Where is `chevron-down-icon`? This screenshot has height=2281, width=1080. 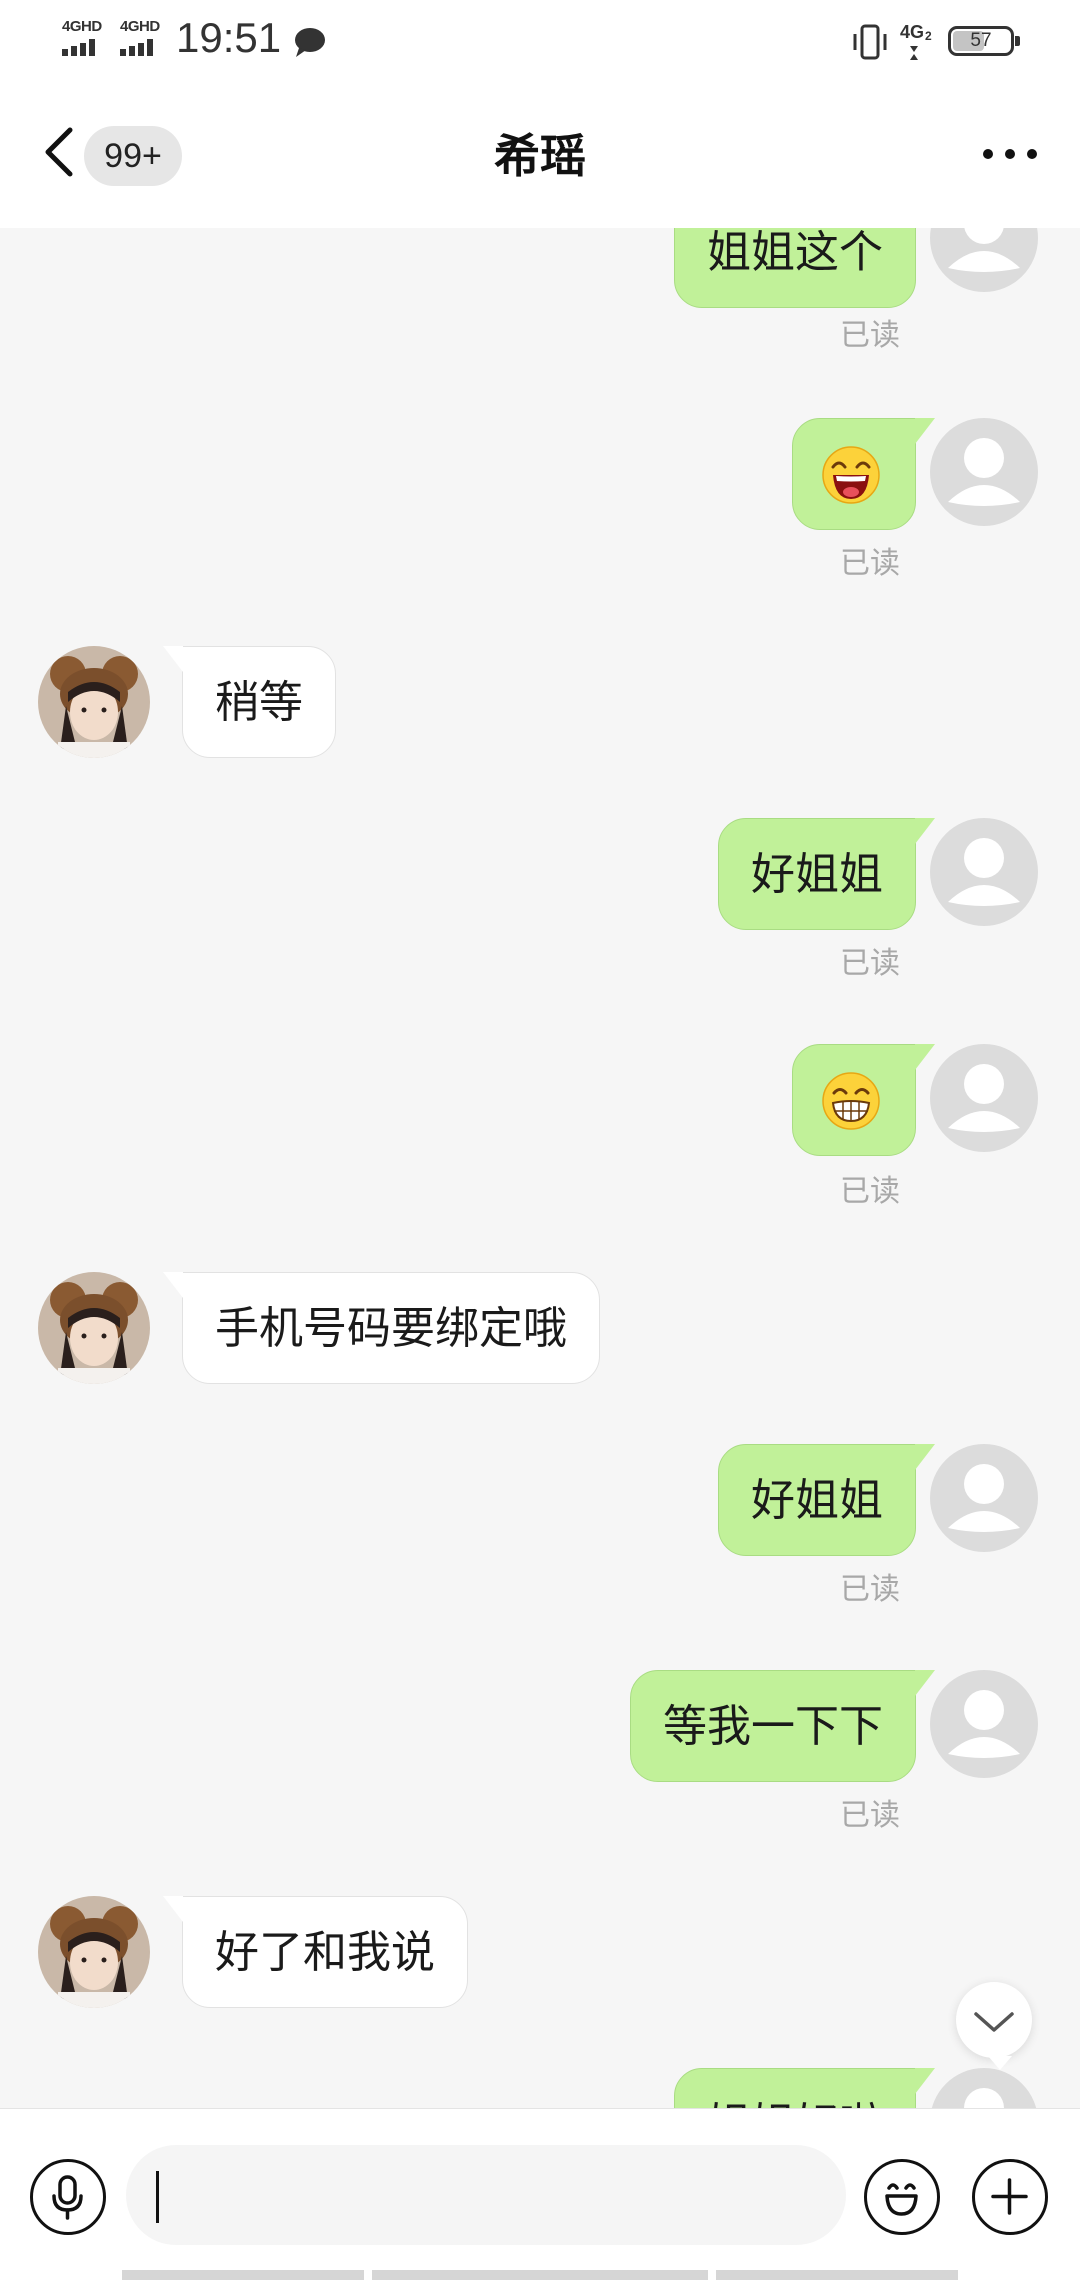
chevron-down-icon is located at coordinates (994, 2022).